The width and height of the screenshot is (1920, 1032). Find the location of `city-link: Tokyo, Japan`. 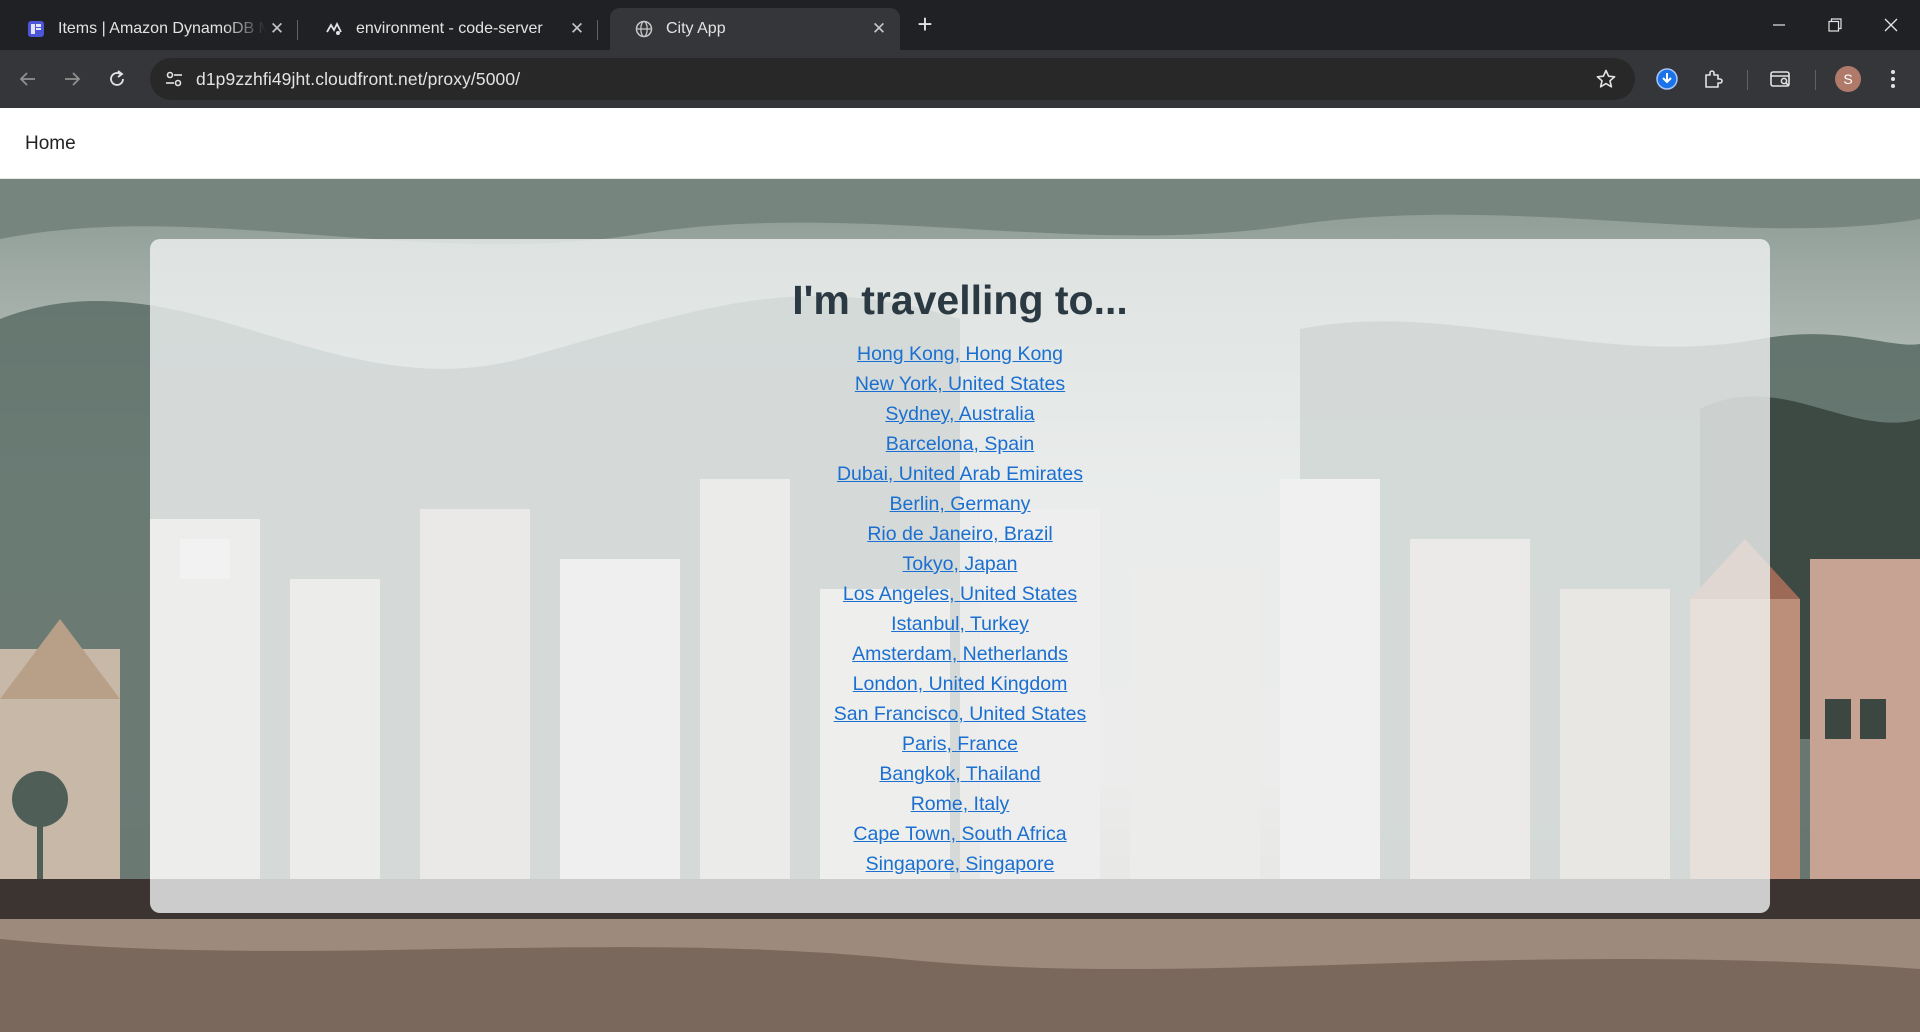

city-link: Tokyo, Japan is located at coordinates (960, 564).